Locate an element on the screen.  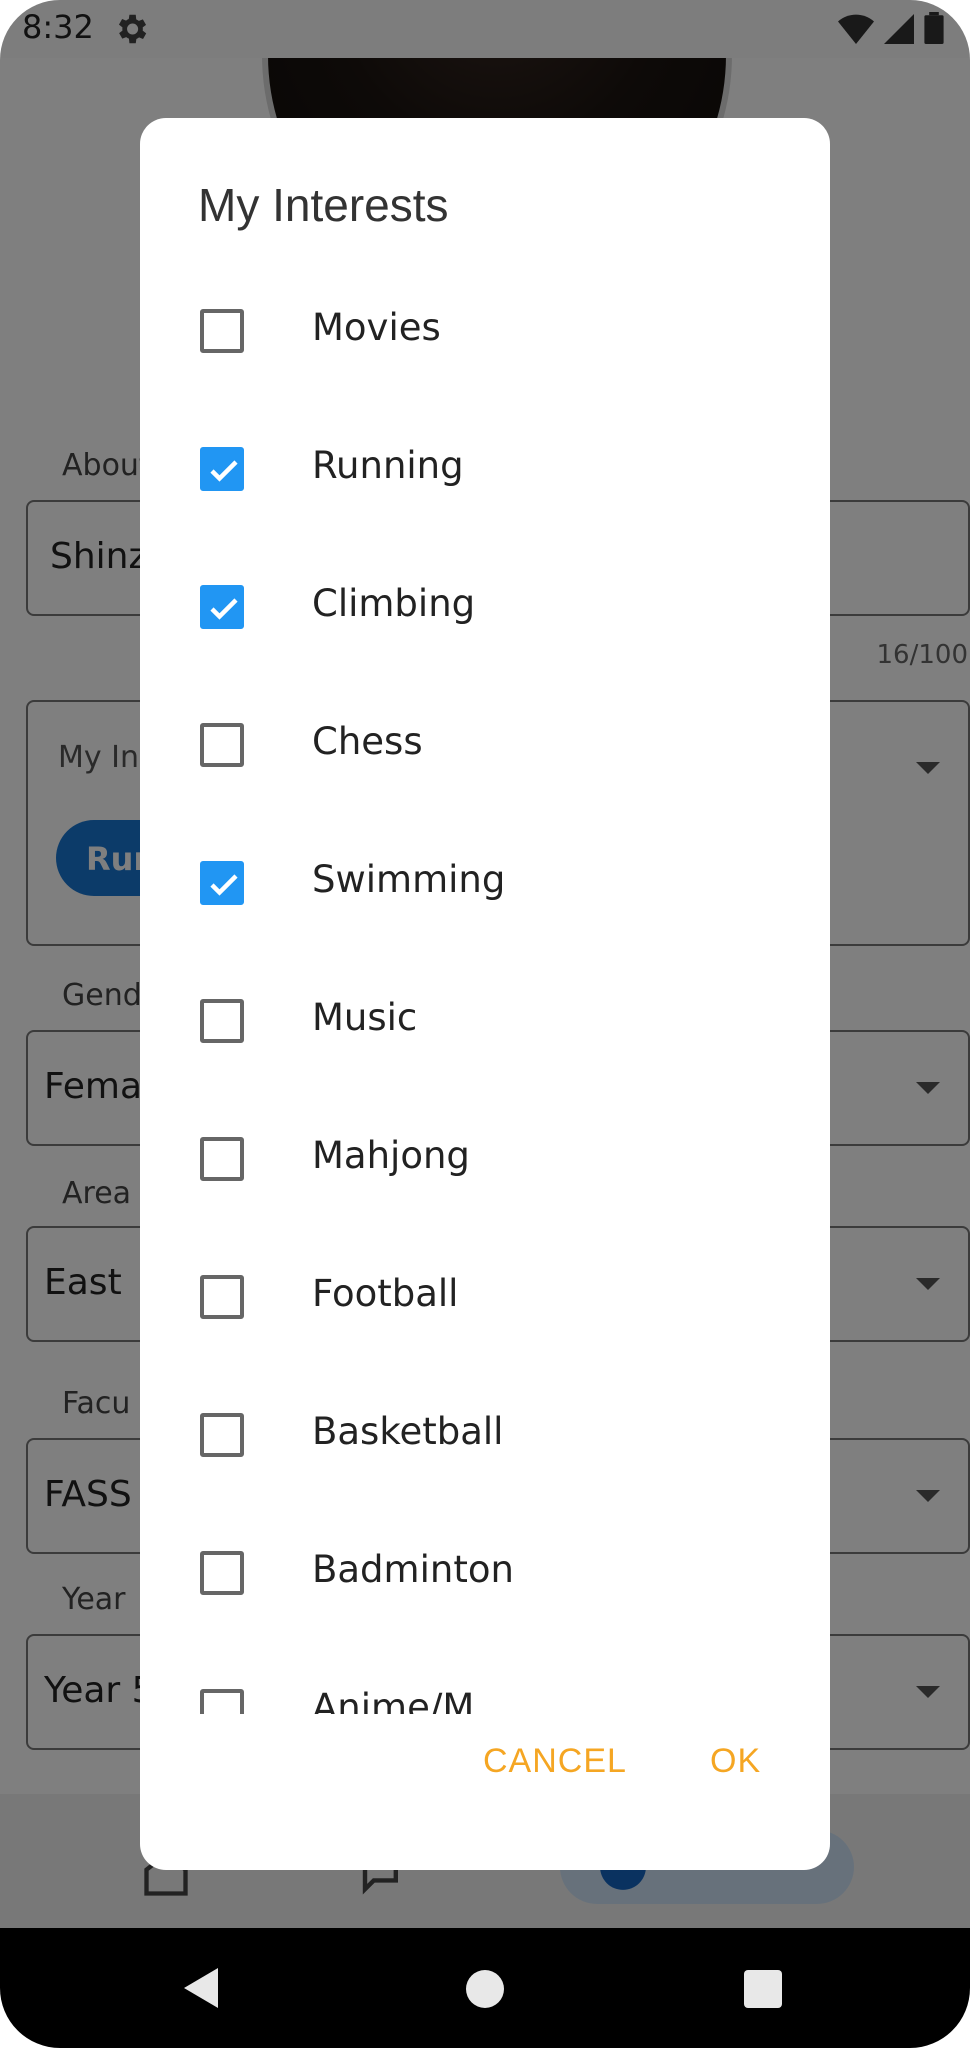
interest-item-running: Running is located at coordinates (485, 471).